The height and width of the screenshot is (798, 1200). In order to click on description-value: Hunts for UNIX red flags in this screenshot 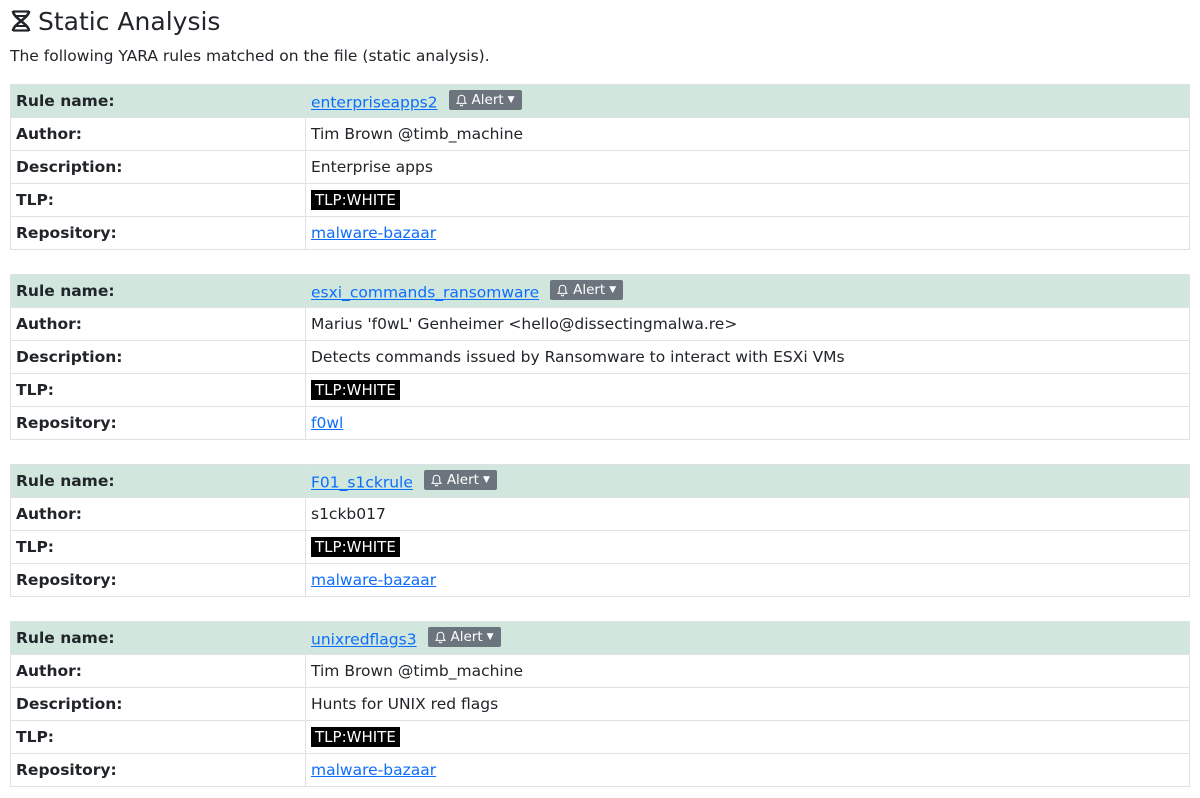, I will do `click(747, 704)`.